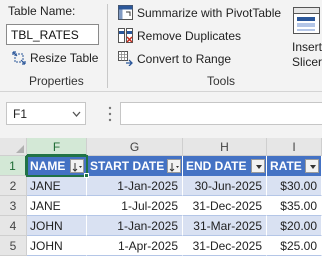 This screenshot has height=257, width=322. Describe the element at coordinates (86, 175) in the screenshot. I see `fill-handle` at that location.